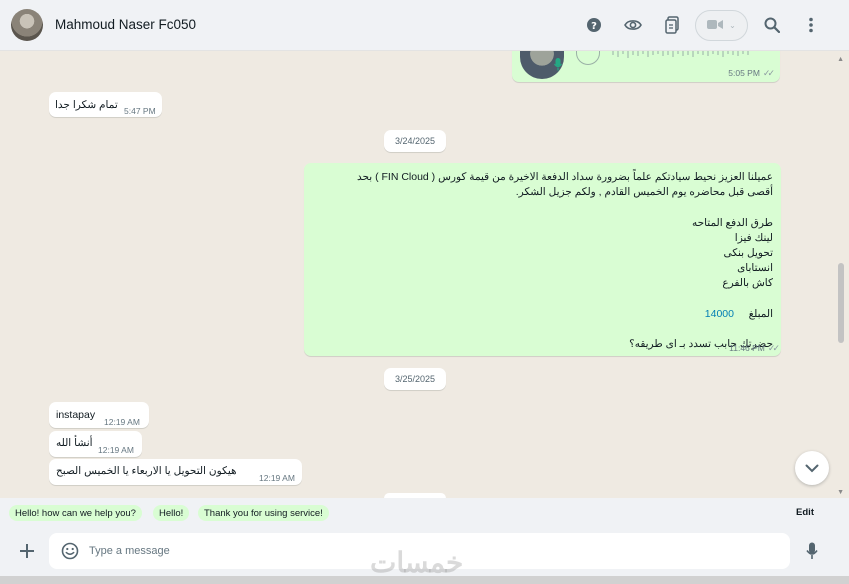  Describe the element at coordinates (751, 73) in the screenshot. I see `message-time: 5:05 PM ✓✓` at that location.